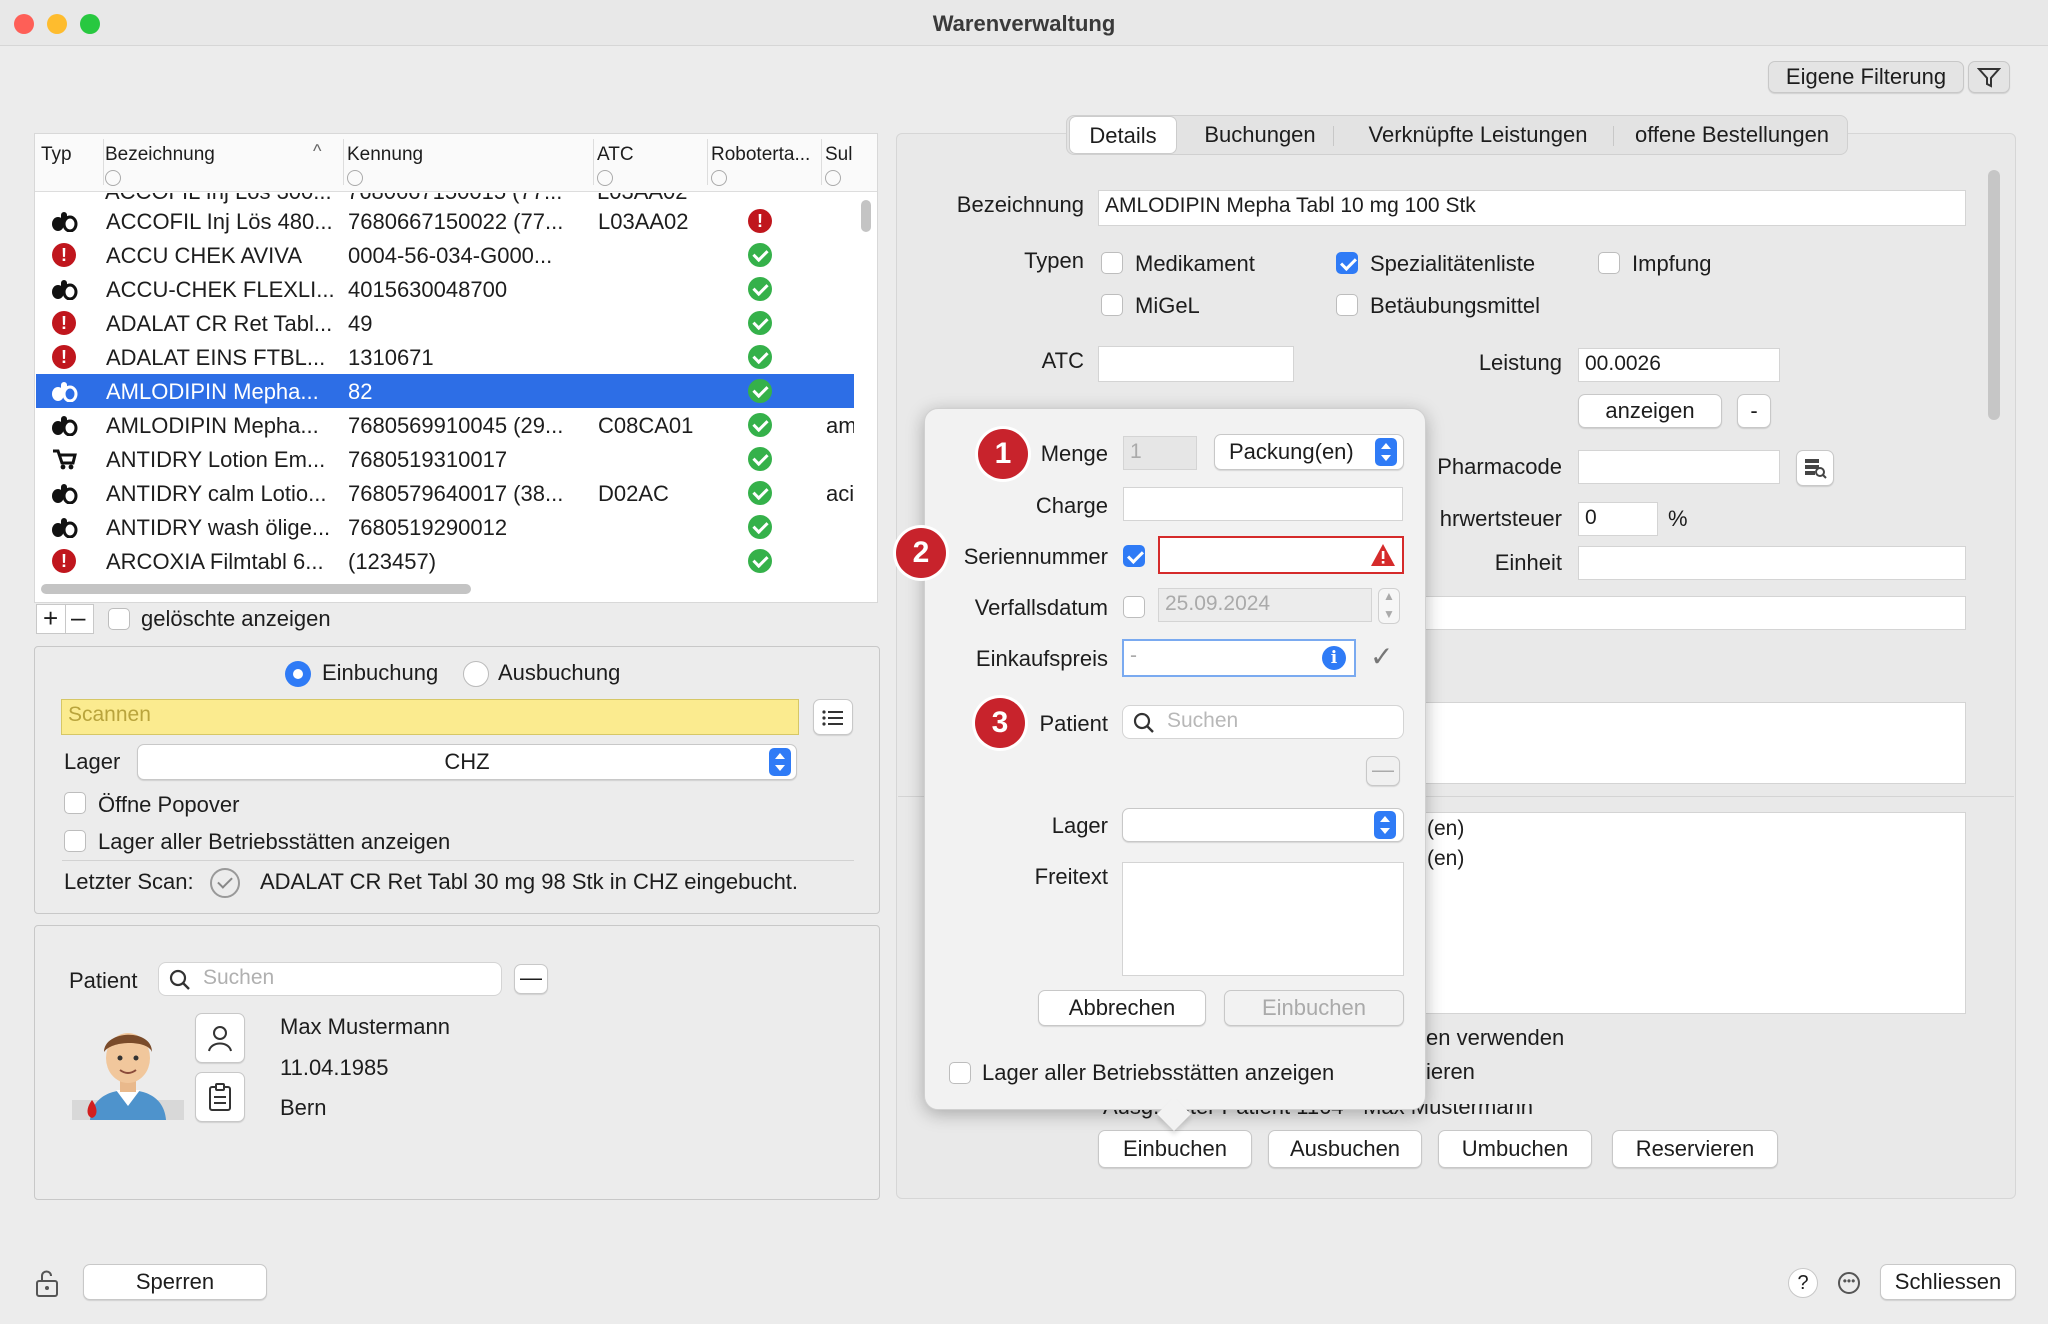 This screenshot has height=1324, width=2048. Describe the element at coordinates (220, 1097) in the screenshot. I see `patient-record-button` at that location.